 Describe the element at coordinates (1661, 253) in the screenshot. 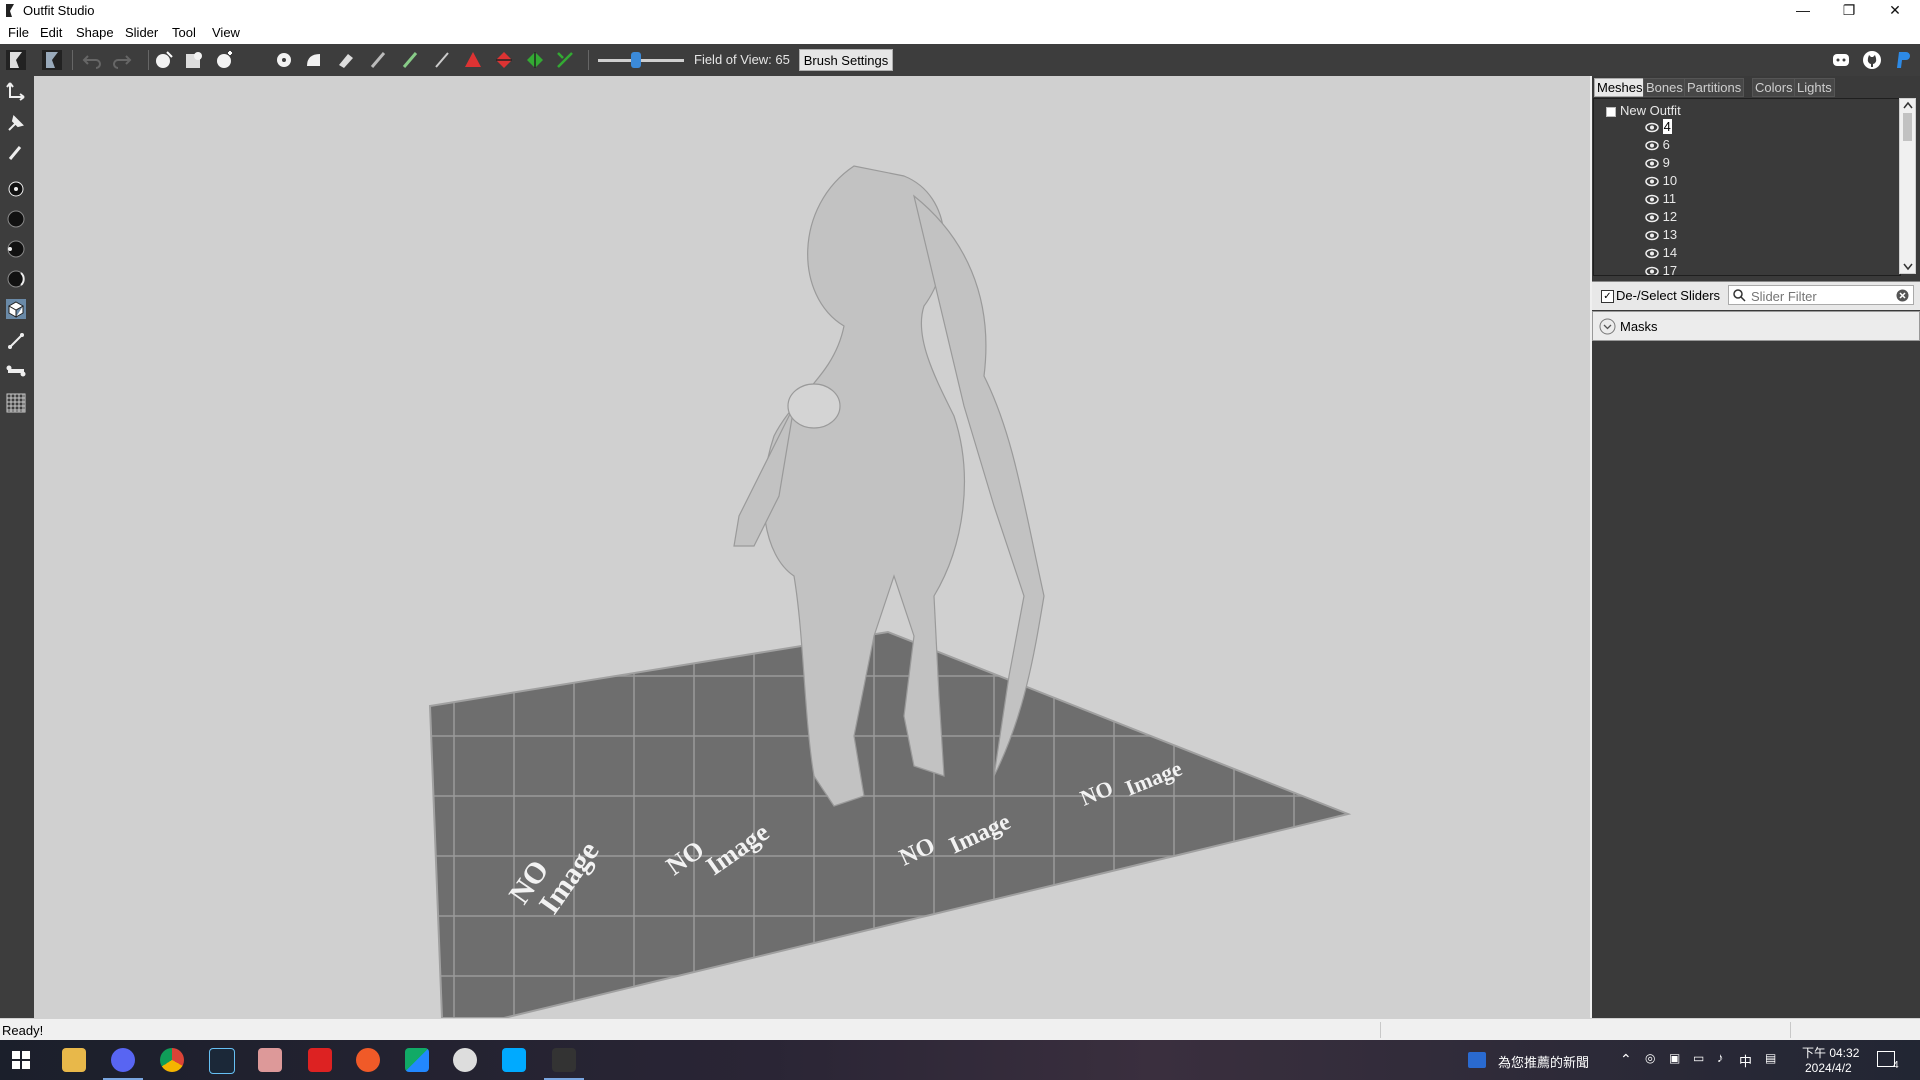

I see `tree-item-mesh: 14` at that location.